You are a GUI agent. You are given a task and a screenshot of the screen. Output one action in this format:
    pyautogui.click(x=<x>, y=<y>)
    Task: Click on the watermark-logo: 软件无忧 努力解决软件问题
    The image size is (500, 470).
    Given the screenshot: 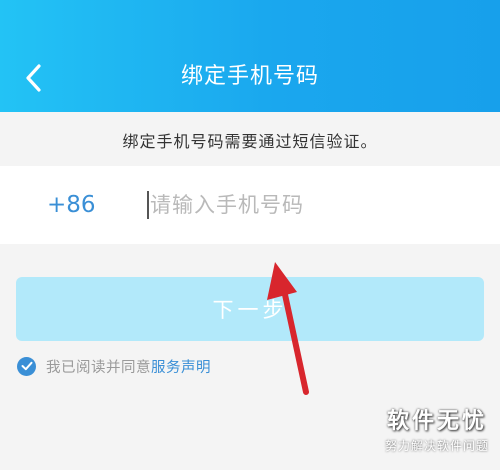 What is the action you would take?
    pyautogui.click(x=437, y=435)
    